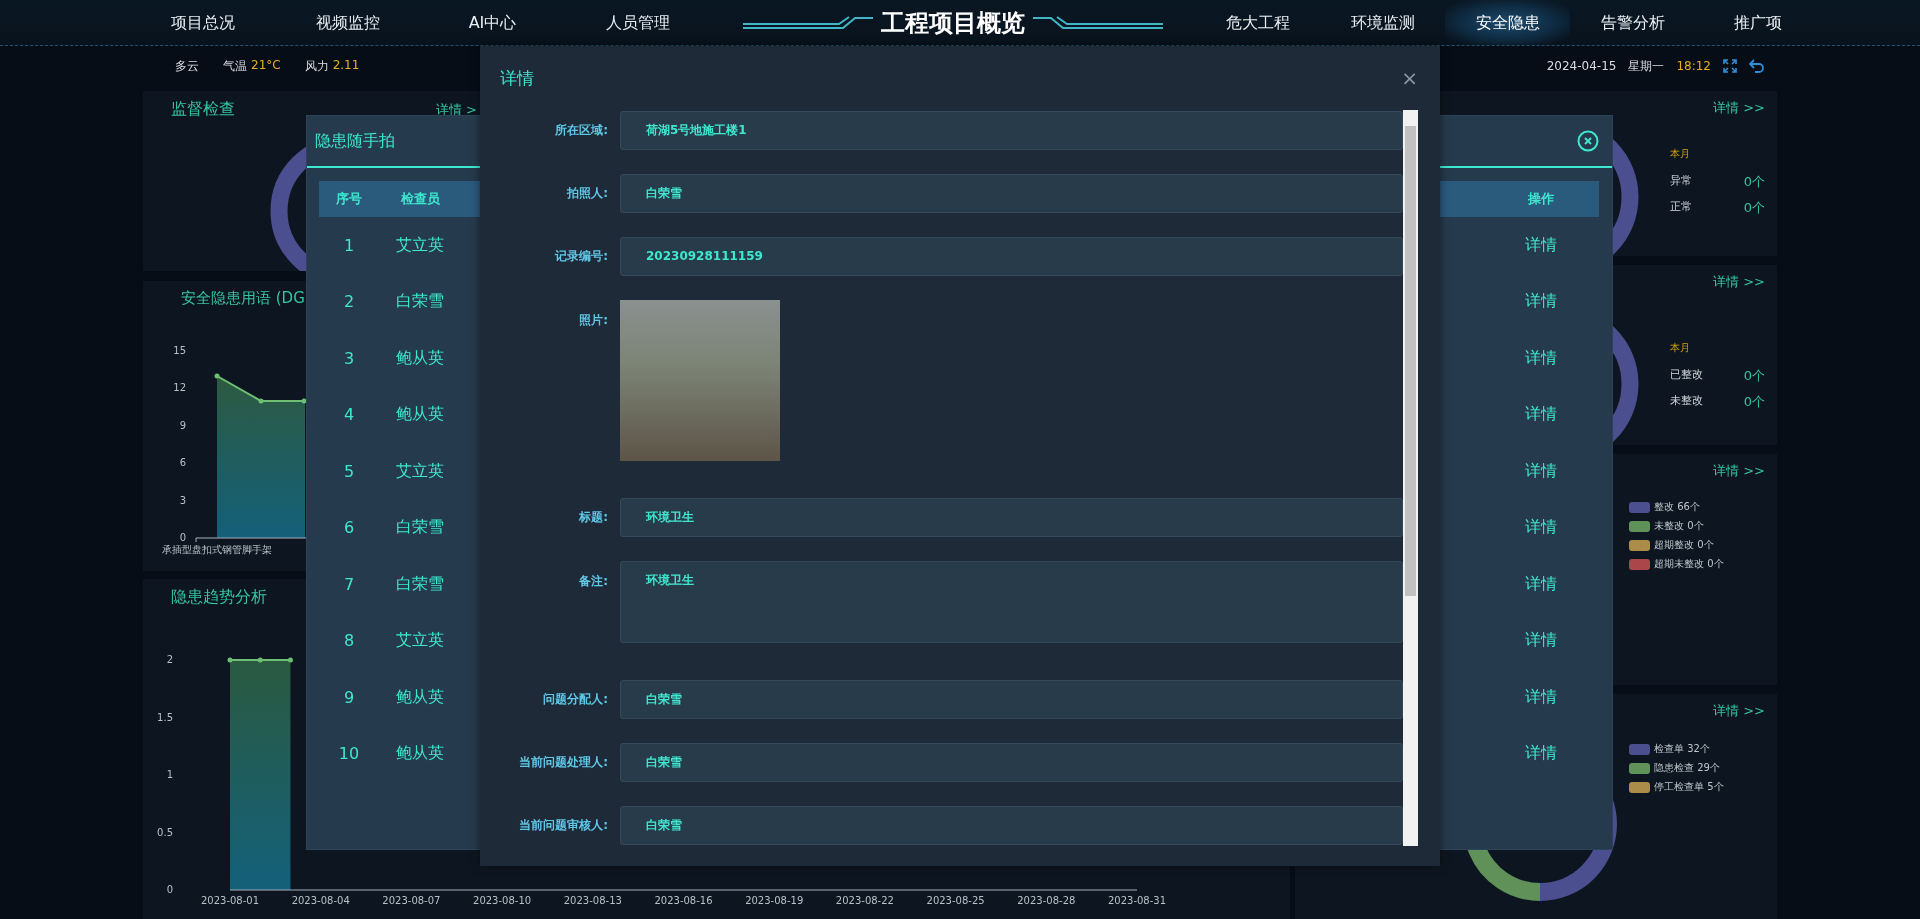  Describe the element at coordinates (179, 350) in the screenshot. I see `axis-label: 15` at that location.